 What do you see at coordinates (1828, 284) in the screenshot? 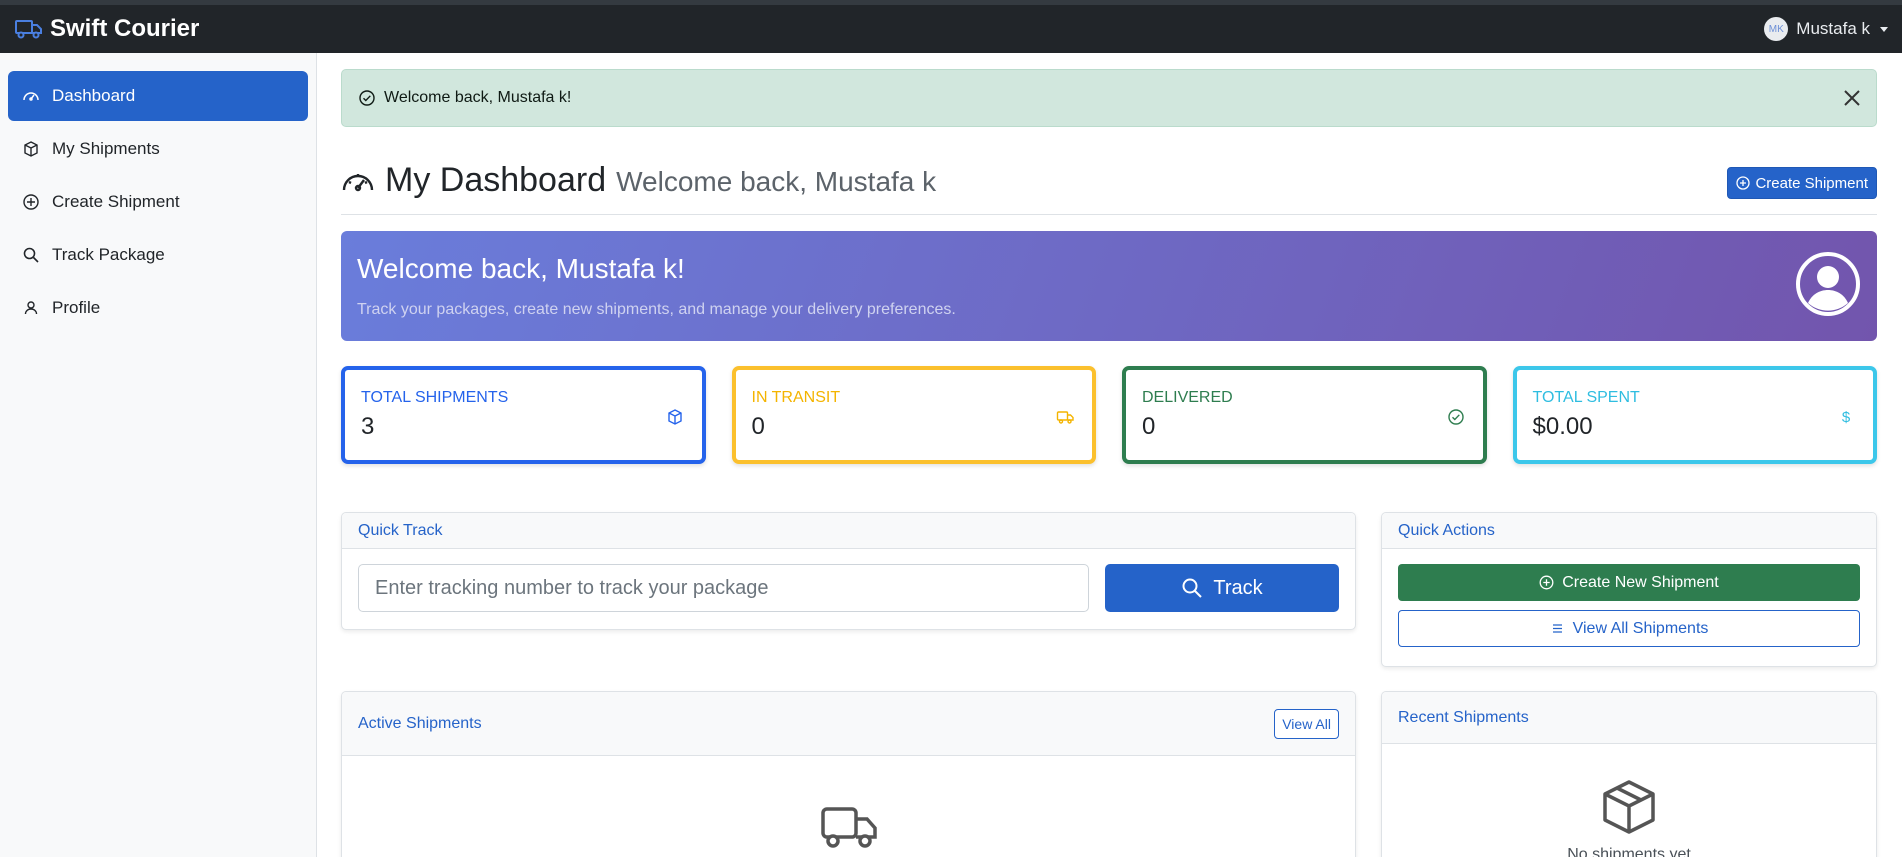
I see `user-circle-icon` at bounding box center [1828, 284].